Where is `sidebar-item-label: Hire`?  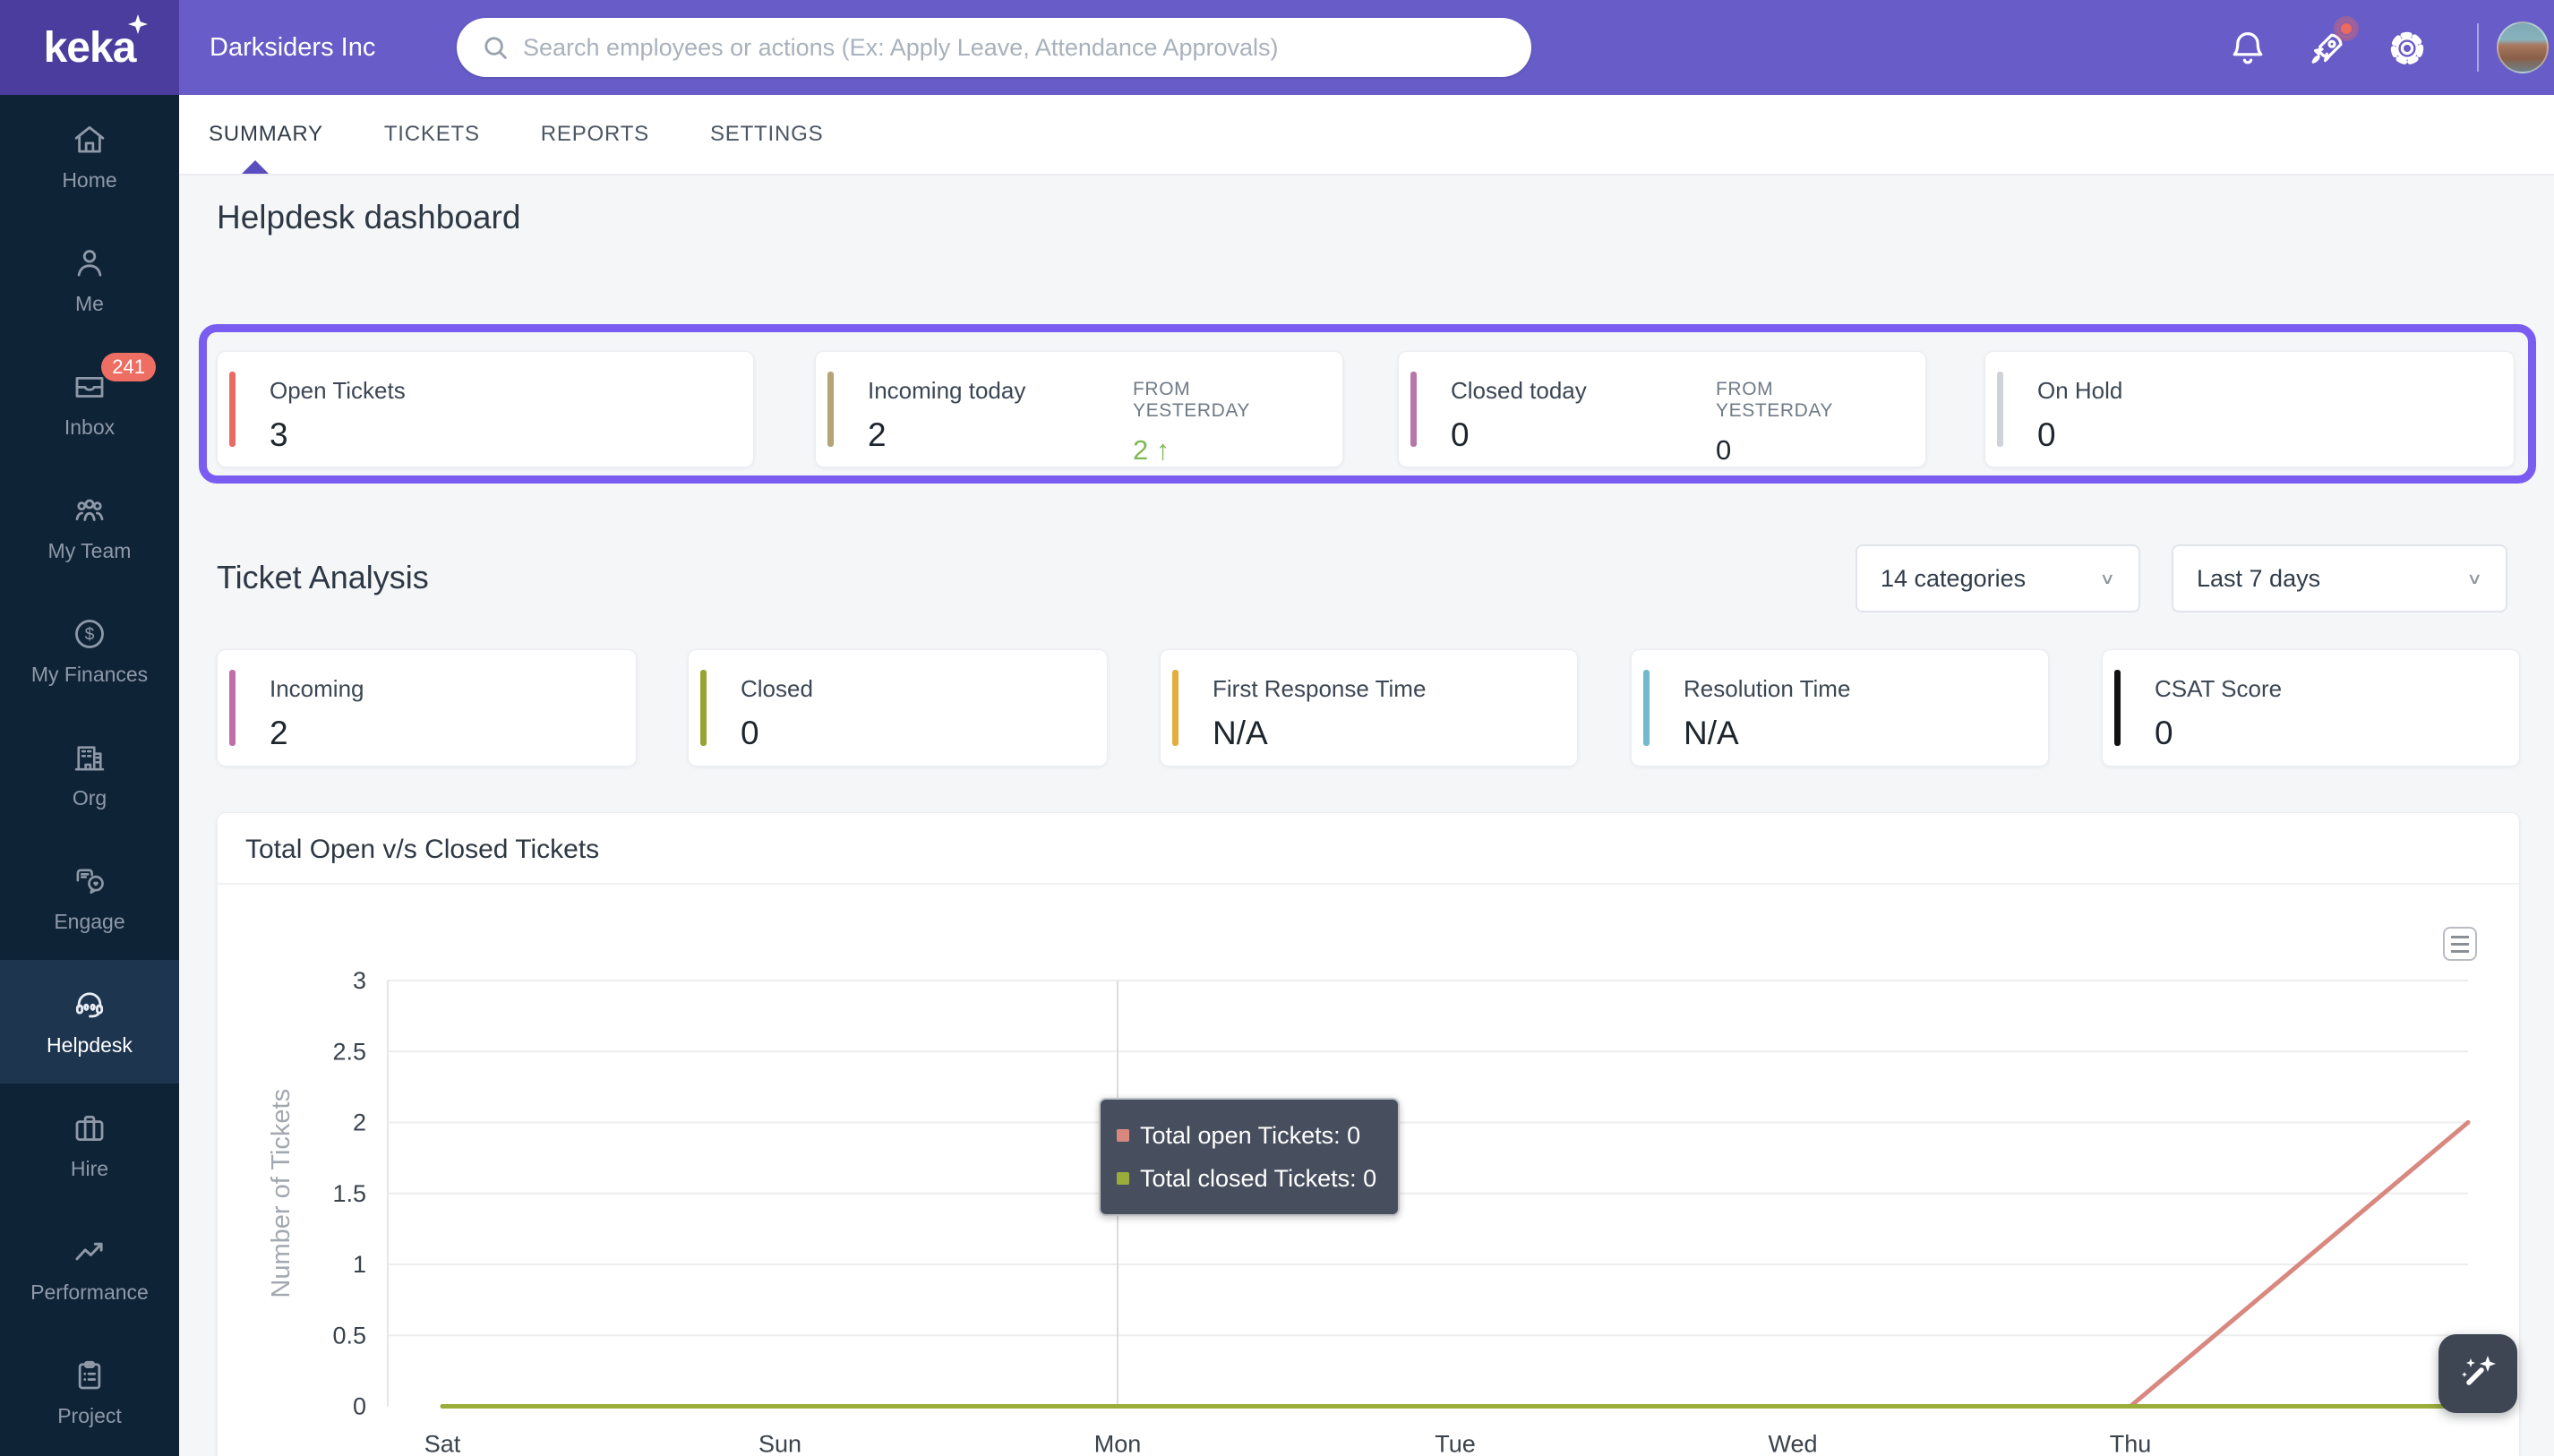
sidebar-item-label: Hire is located at coordinates (90, 1168).